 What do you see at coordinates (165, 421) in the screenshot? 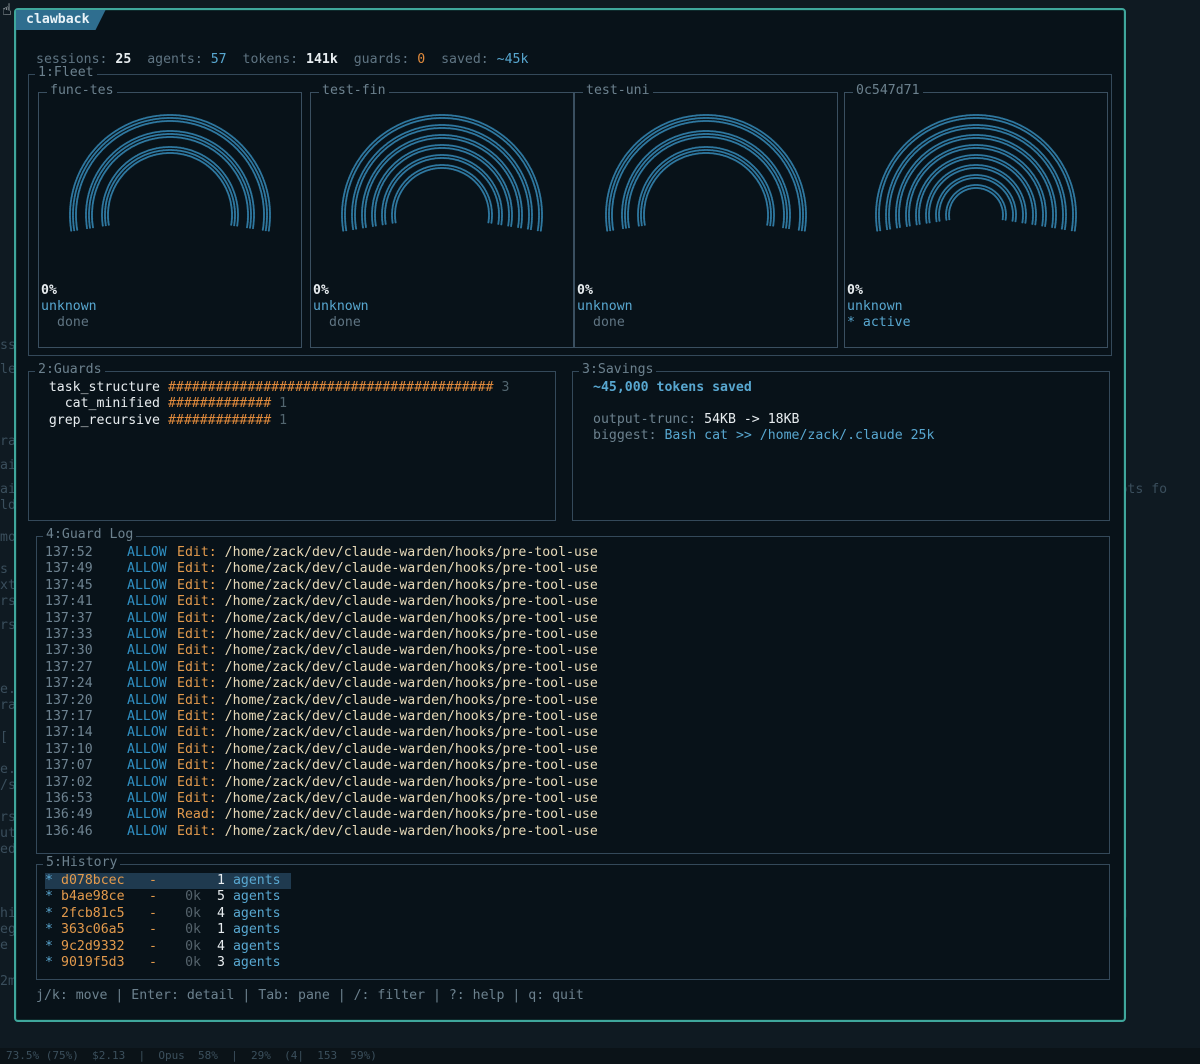
I see `guard-row: grep_recursive ############# 1` at bounding box center [165, 421].